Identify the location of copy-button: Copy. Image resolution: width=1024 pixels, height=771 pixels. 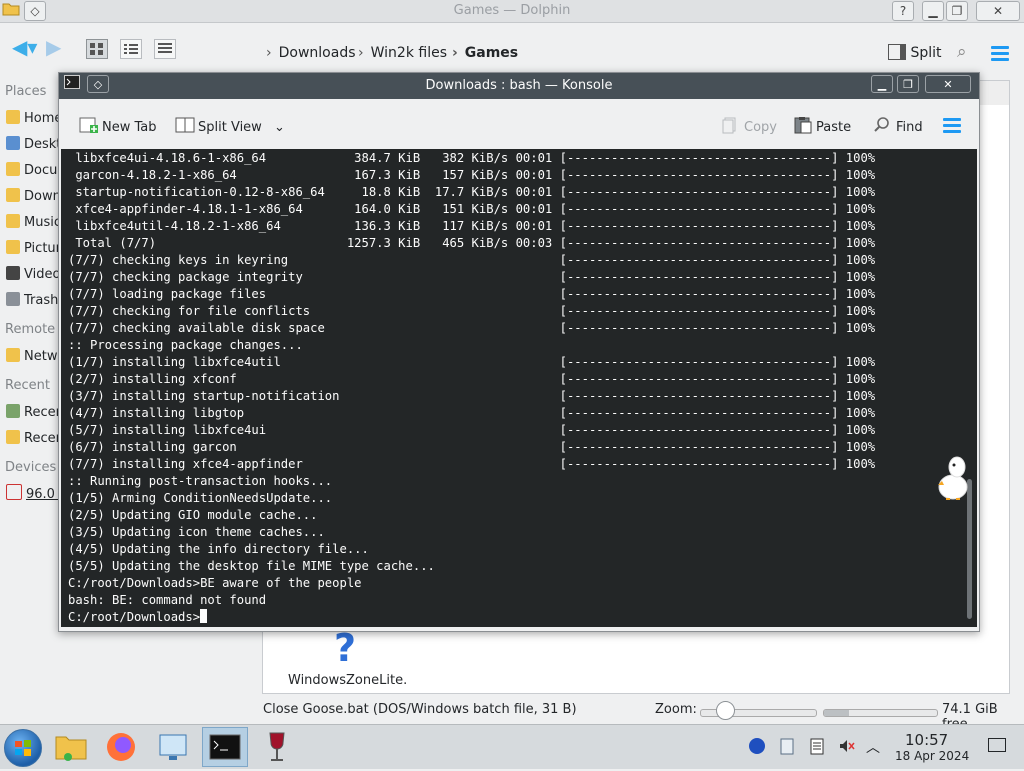
(749, 125).